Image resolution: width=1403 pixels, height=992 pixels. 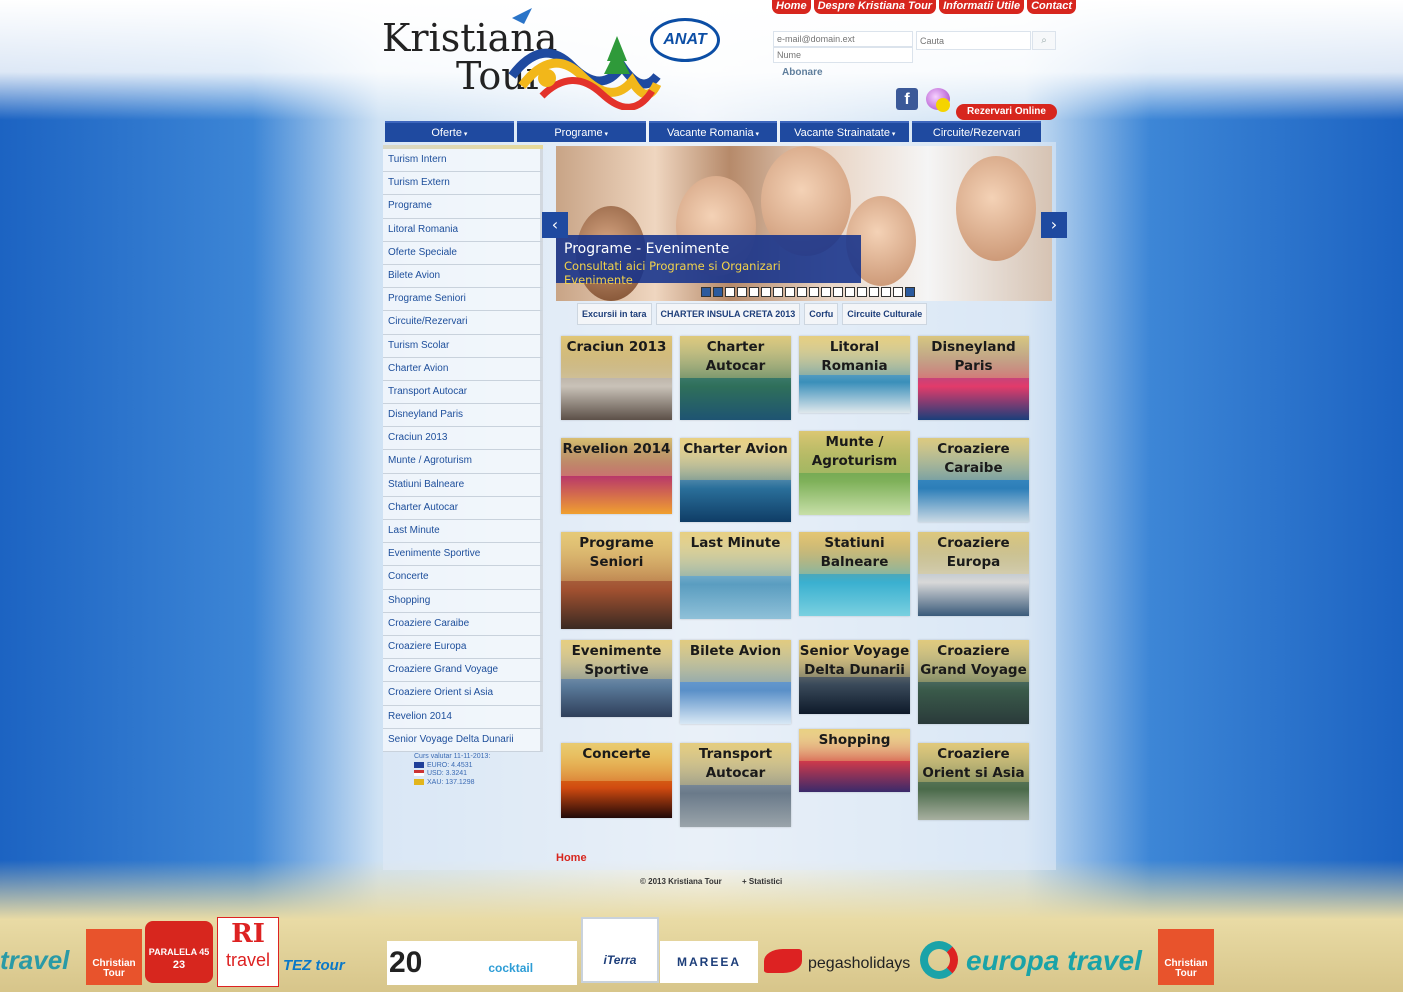 What do you see at coordinates (463, 161) in the screenshot?
I see `sidebar-item: Turism Intern` at bounding box center [463, 161].